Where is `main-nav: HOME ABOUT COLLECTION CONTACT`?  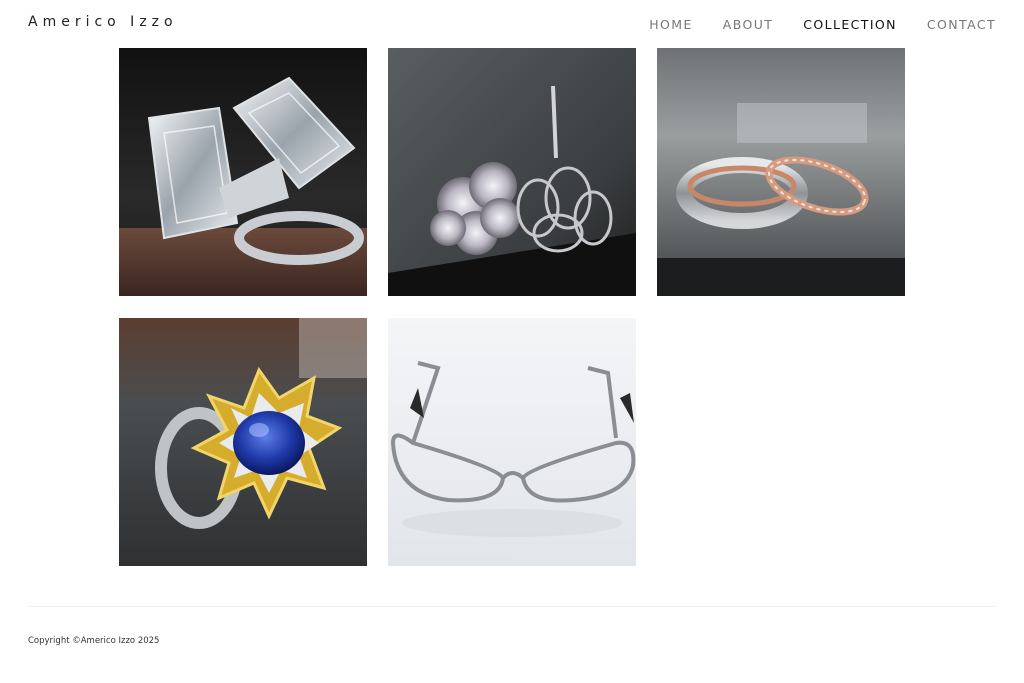
main-nav: HOME ABOUT COLLECTION CONTACT is located at coordinates (822, 24).